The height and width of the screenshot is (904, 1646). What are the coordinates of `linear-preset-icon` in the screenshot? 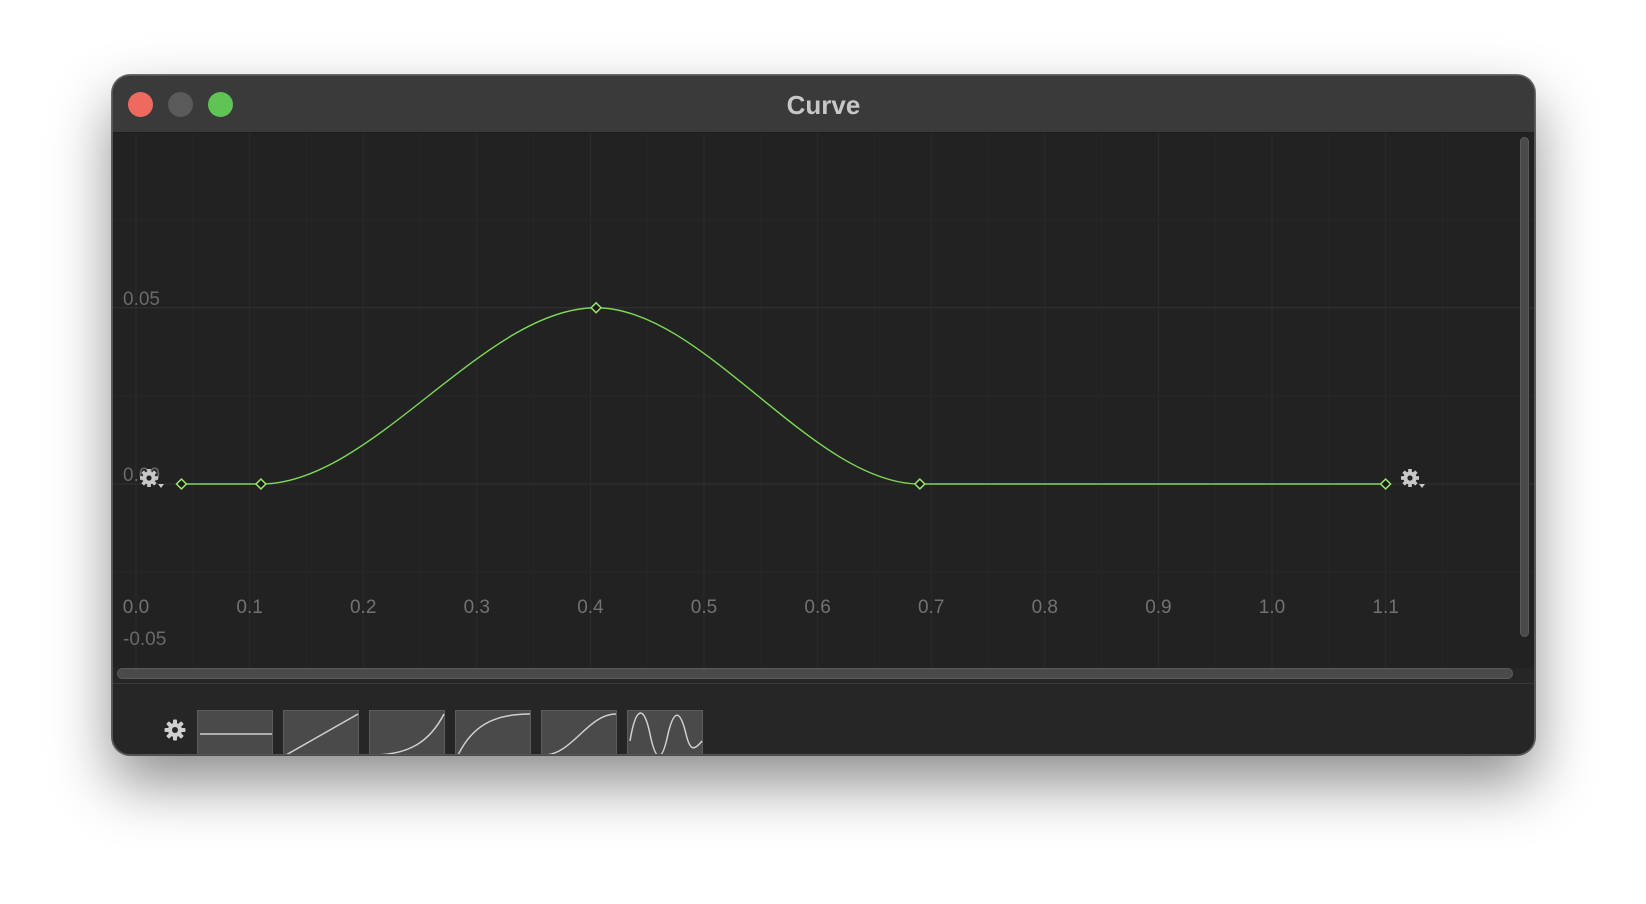 It's located at (322, 733).